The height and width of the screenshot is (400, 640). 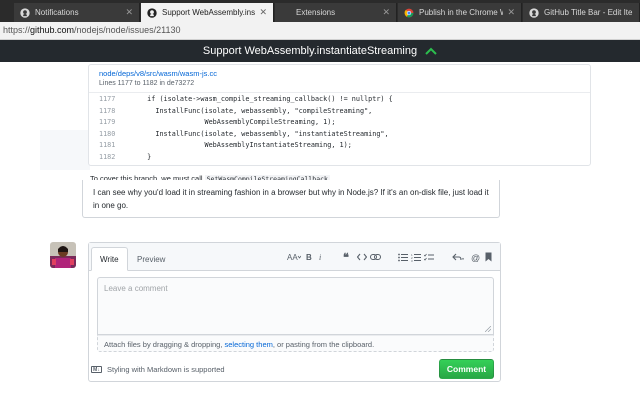 What do you see at coordinates (362, 257) in the screenshot?
I see `code-icon` at bounding box center [362, 257].